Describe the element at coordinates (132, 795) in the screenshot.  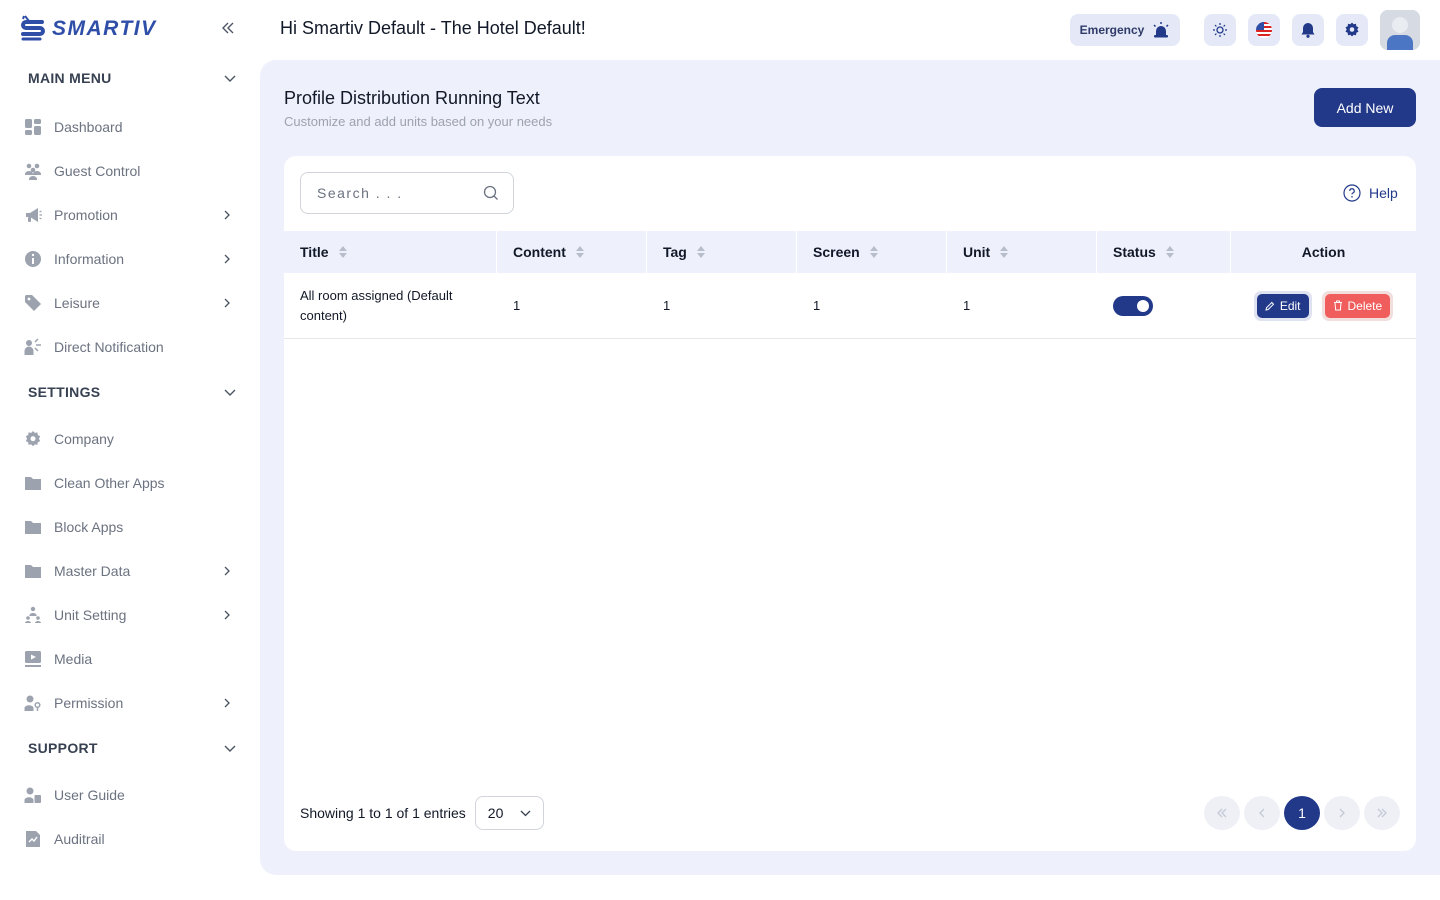
I see `sidebar-item-user-guide: User Guide` at that location.